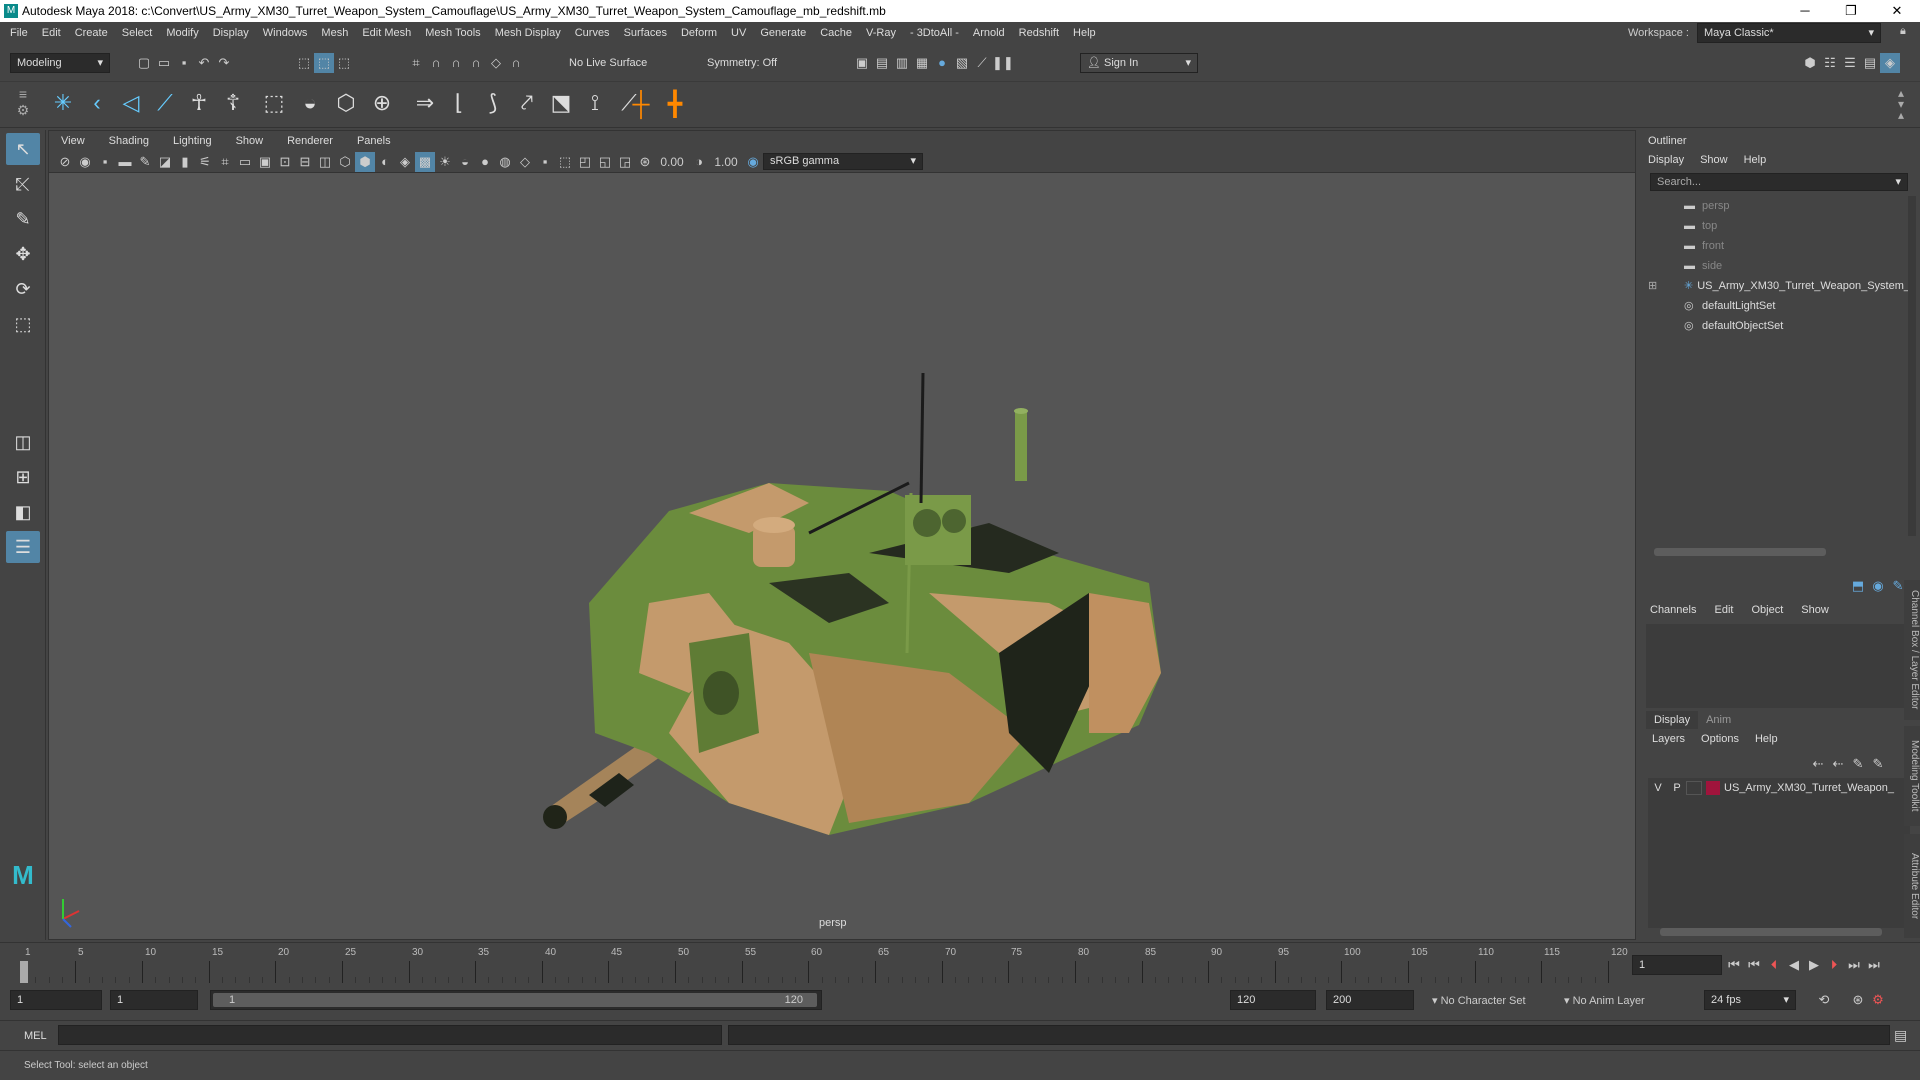 The width and height of the screenshot is (1920, 1080). Describe the element at coordinates (23, 512) in the screenshot. I see `persp-outliner-layout-icon: ◧` at that location.